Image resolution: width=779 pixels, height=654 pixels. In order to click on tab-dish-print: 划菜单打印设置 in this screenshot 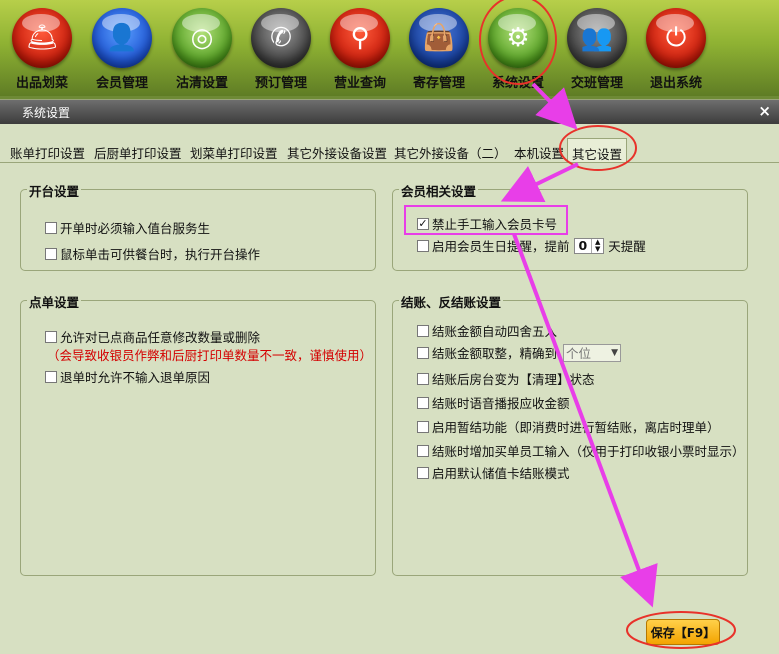, I will do `click(234, 150)`.